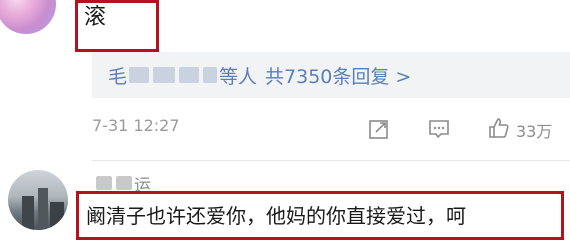  What do you see at coordinates (338, 75) in the screenshot?
I see `reply-count-link: 共7350条回复 >` at bounding box center [338, 75].